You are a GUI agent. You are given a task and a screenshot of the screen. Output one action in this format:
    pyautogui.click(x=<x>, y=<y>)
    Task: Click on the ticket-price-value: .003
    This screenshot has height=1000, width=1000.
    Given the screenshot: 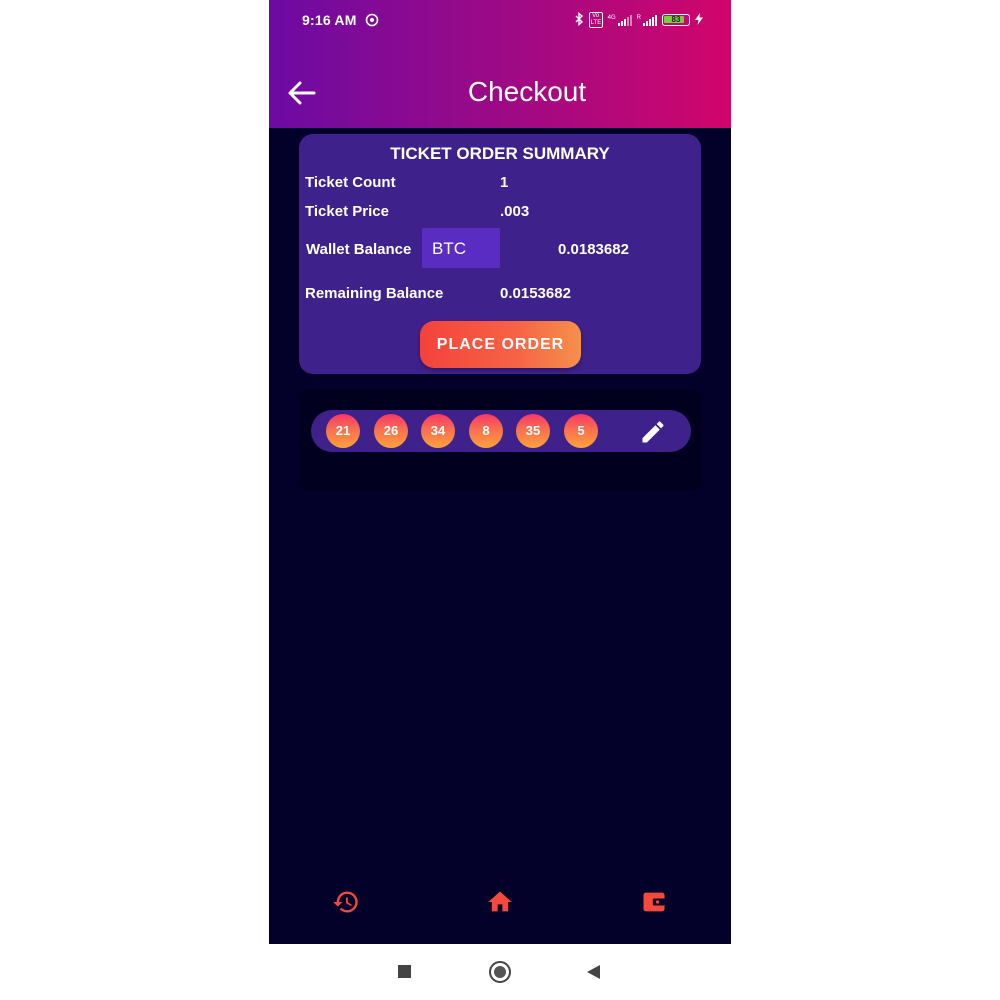 What is the action you would take?
    pyautogui.click(x=515, y=211)
    